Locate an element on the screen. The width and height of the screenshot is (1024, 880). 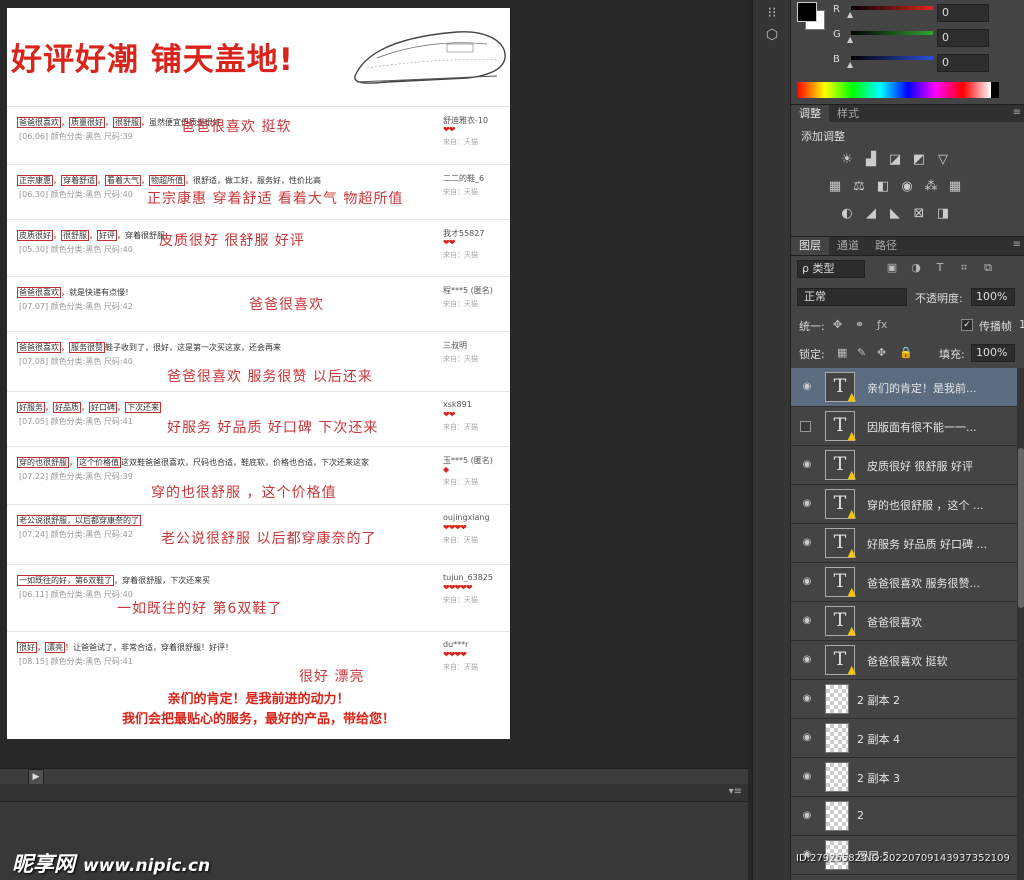
layers-scrollbar is located at coordinates (1020, 624).